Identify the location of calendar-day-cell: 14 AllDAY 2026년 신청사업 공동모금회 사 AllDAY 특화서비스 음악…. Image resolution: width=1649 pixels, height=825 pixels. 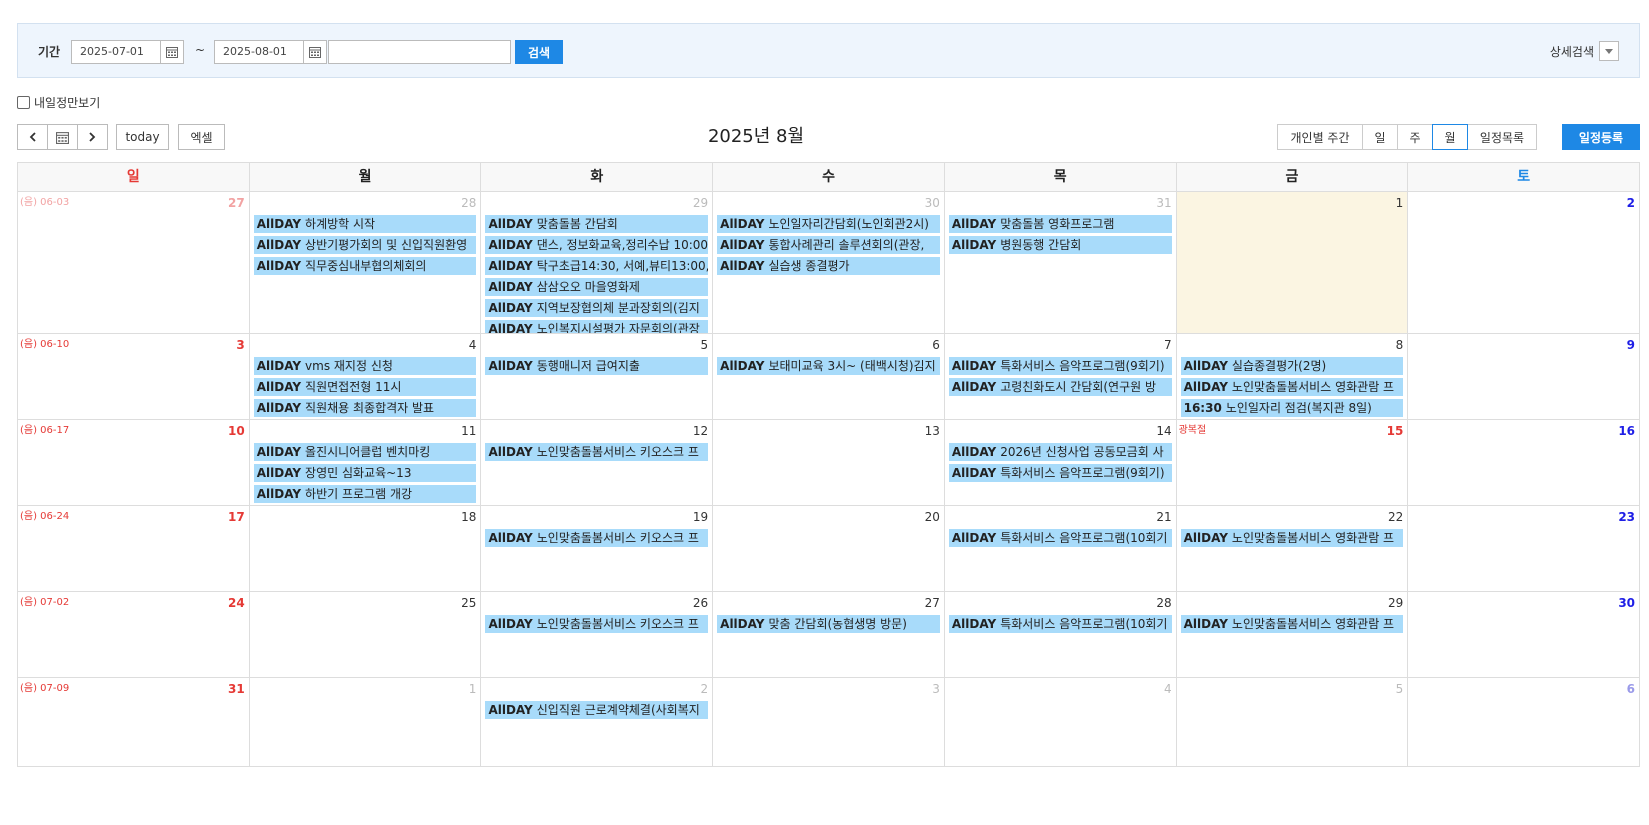
(1060, 463).